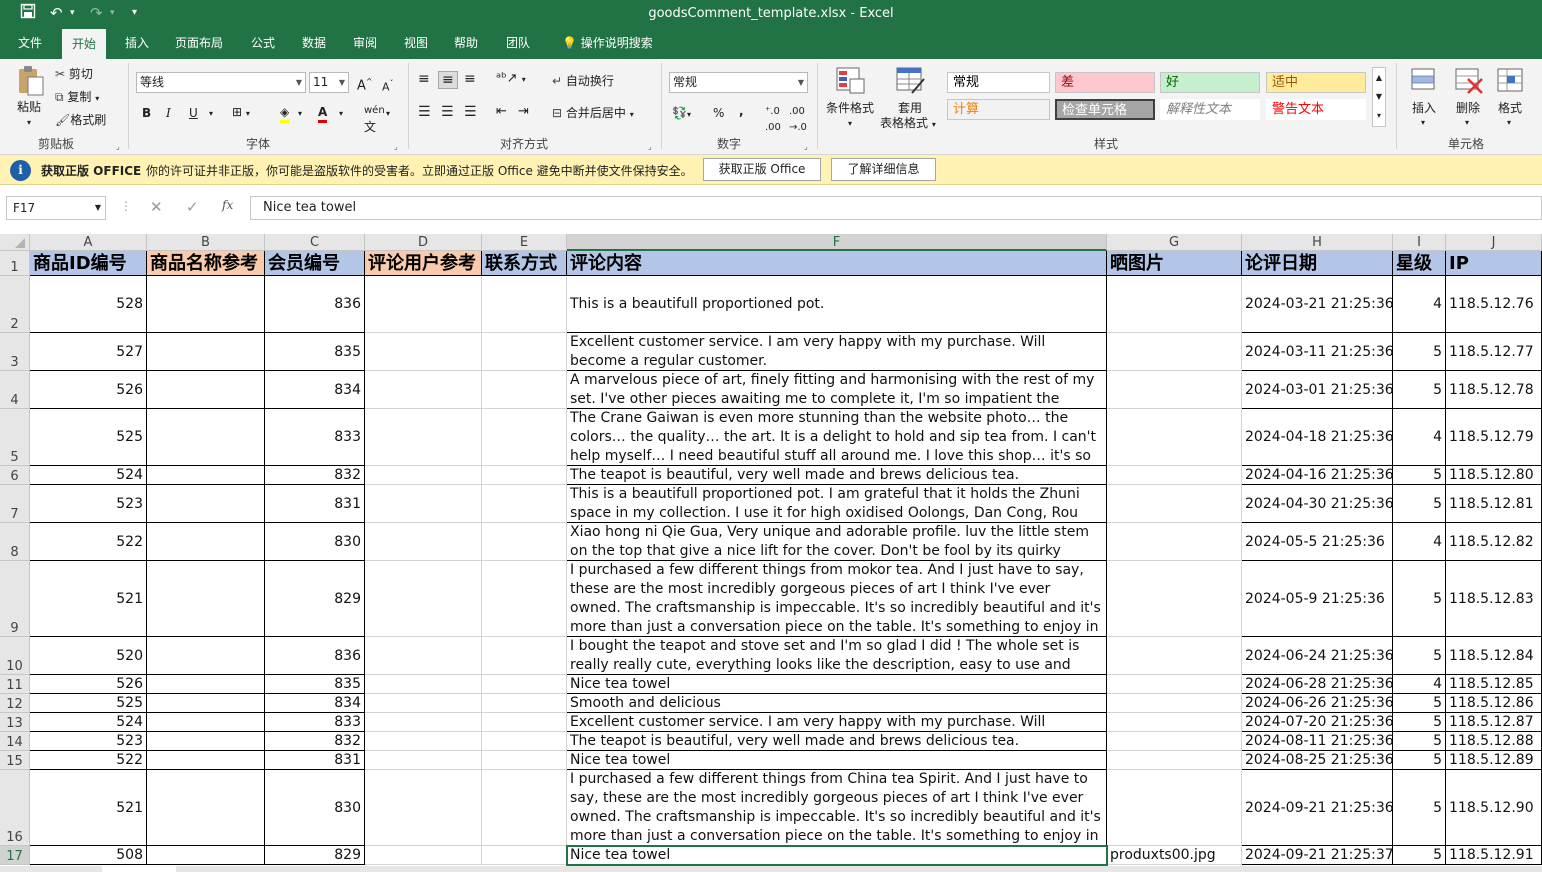 This screenshot has height=872, width=1542. I want to click on cell-G5, so click(1174, 437).